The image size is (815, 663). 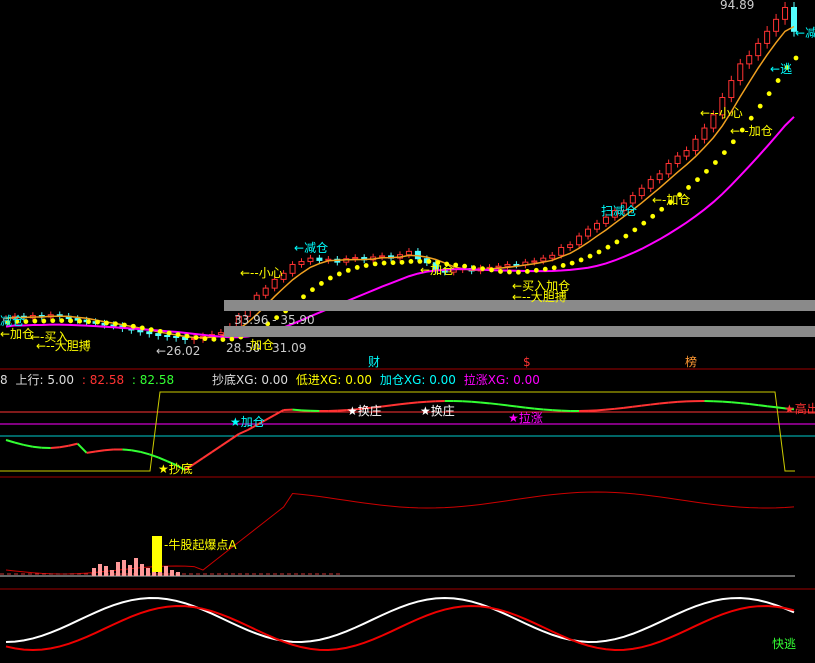 I want to click on volume-bars, so click(x=397, y=534).